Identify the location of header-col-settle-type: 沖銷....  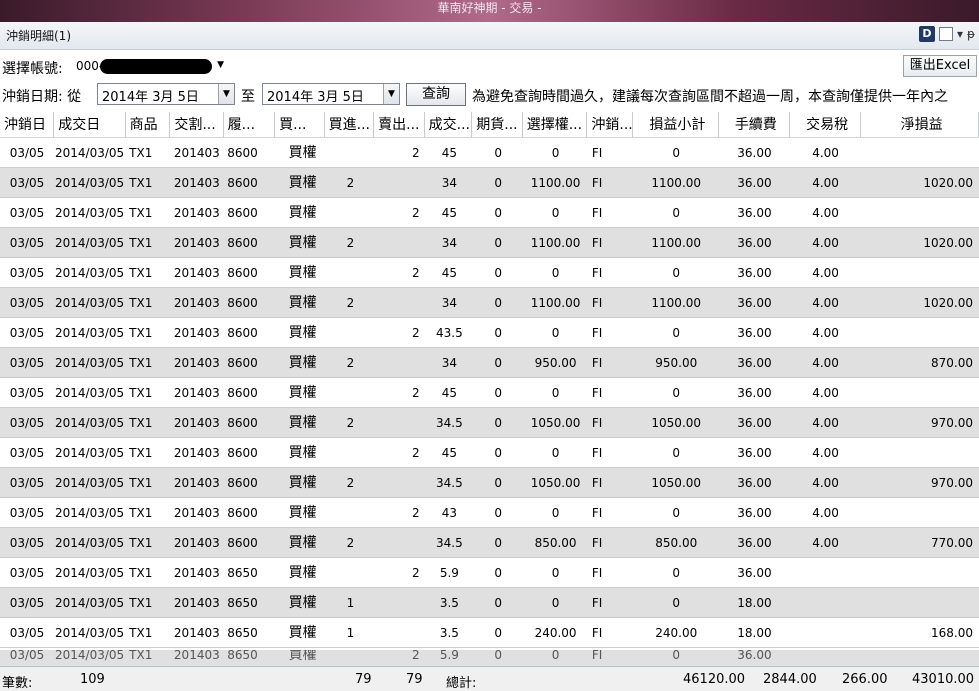
(610, 124).